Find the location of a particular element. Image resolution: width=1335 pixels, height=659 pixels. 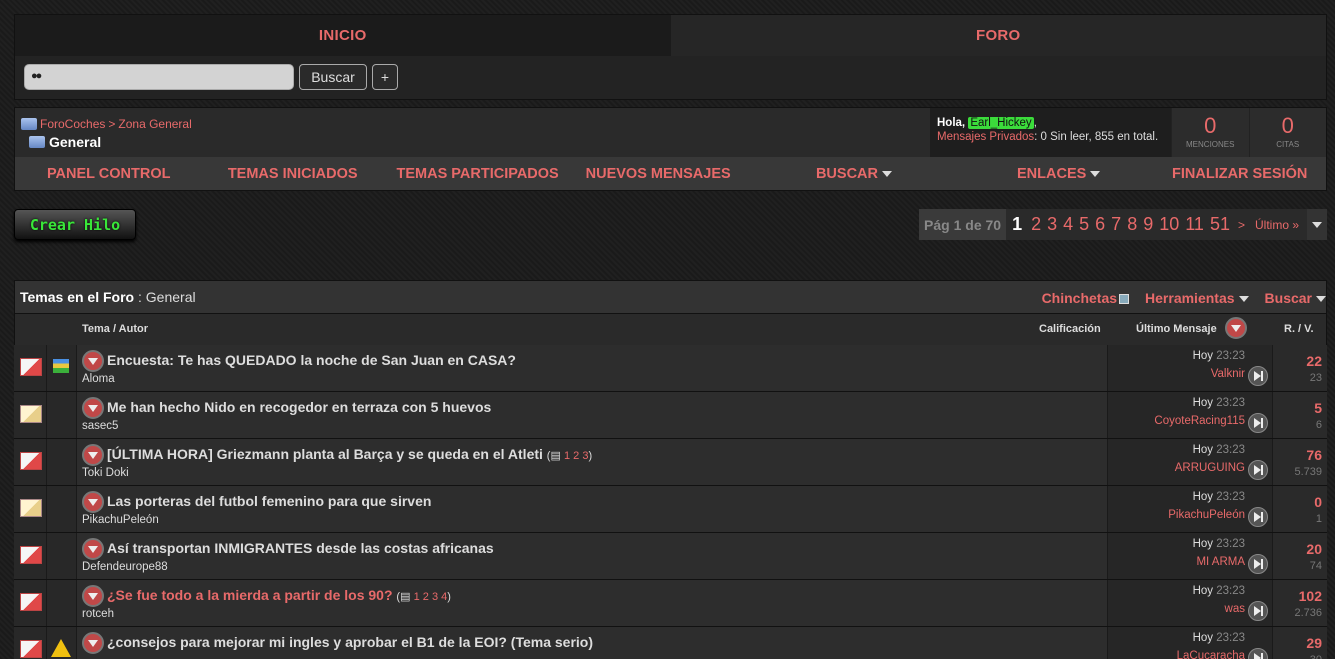

thread-author: rotceh is located at coordinates (98, 614).